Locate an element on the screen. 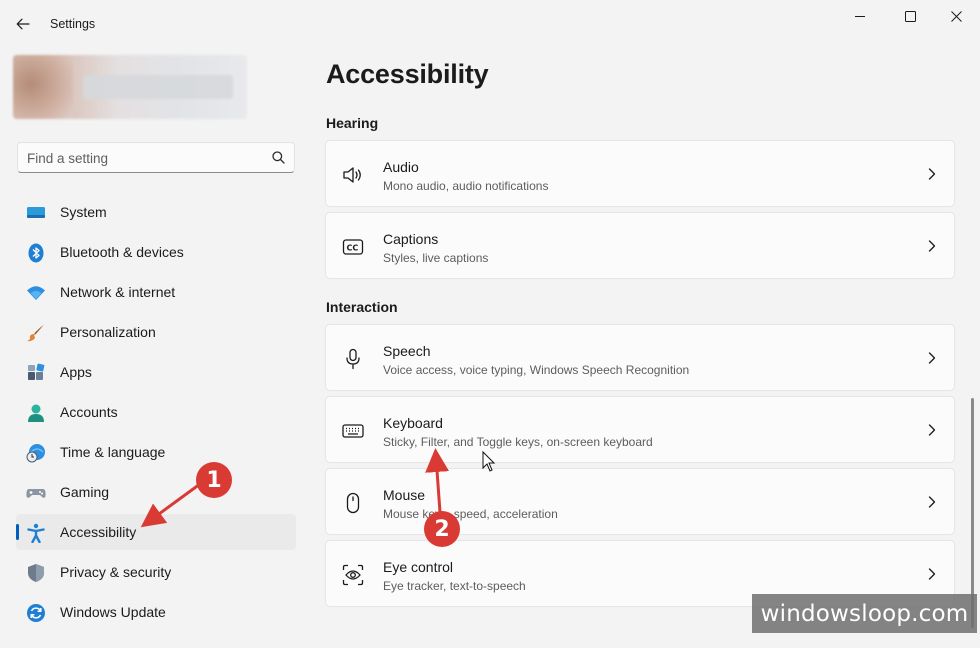 This screenshot has width=980, height=648. sidebar-item-label: System is located at coordinates (83, 212).